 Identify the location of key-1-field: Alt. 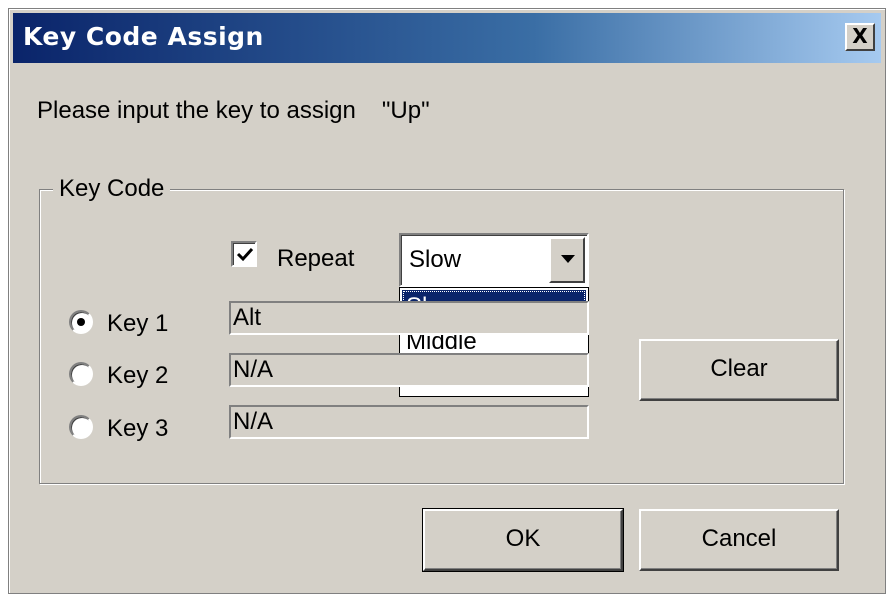
(409, 318).